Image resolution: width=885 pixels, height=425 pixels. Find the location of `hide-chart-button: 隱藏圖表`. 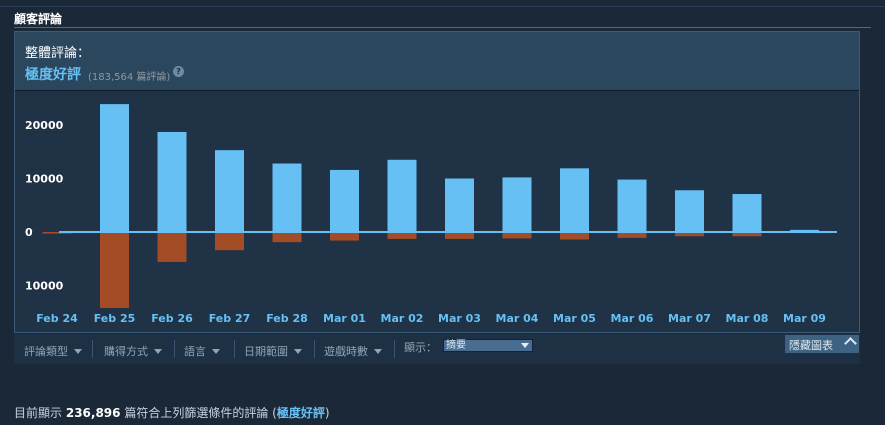

hide-chart-button: 隱藏圖表 is located at coordinates (822, 344).